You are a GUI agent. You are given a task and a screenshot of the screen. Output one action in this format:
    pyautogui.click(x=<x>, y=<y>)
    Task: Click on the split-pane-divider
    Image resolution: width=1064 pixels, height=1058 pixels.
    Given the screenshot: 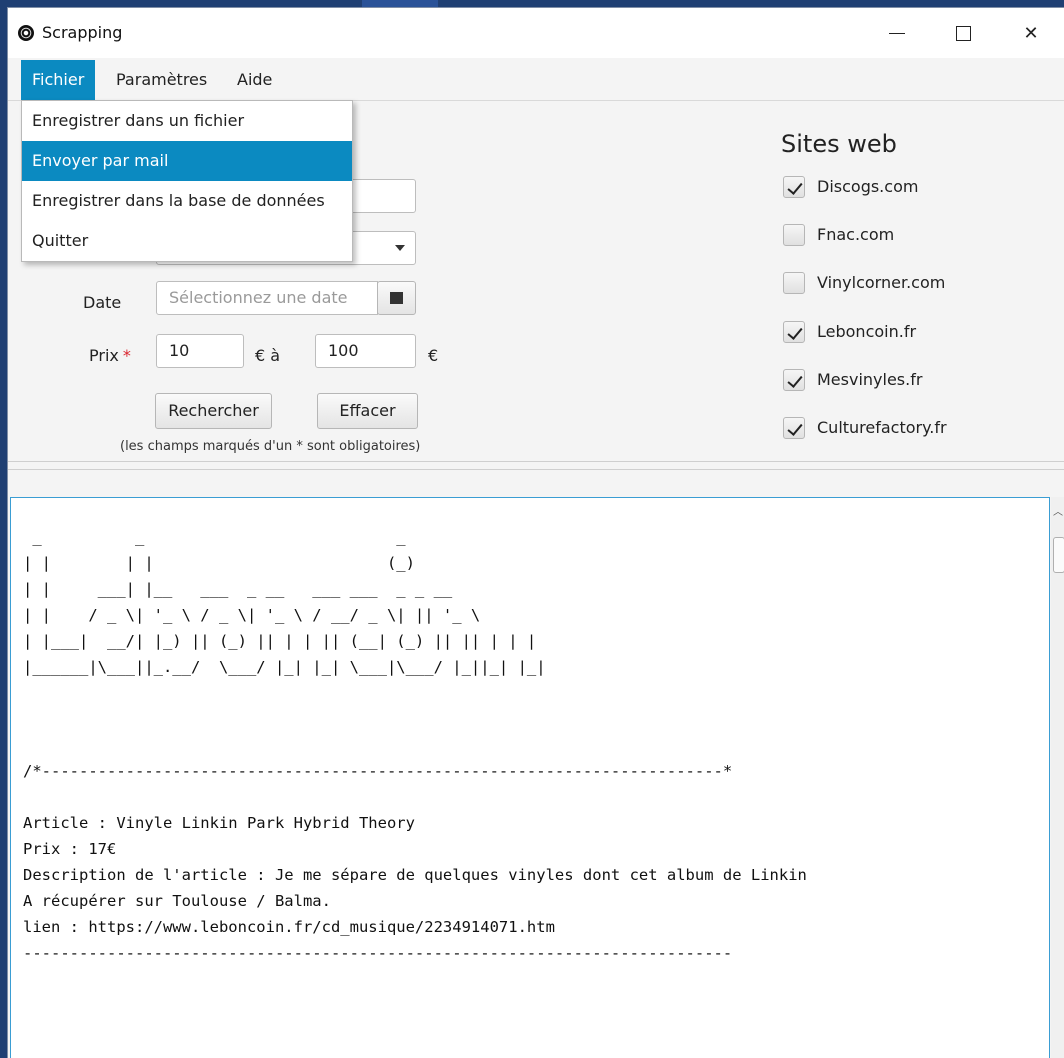 What is the action you would take?
    pyautogui.click(x=536, y=469)
    